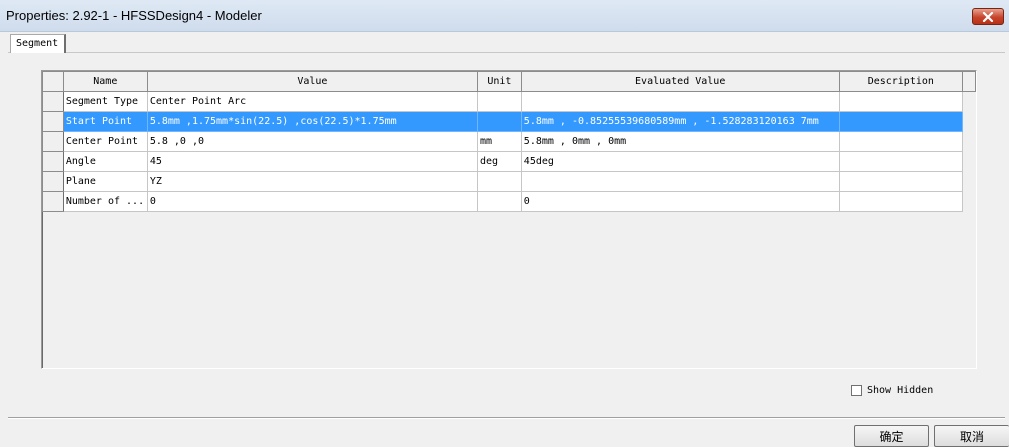 The width and height of the screenshot is (1009, 447). I want to click on cell-value: Center Point Arc, so click(312, 101).